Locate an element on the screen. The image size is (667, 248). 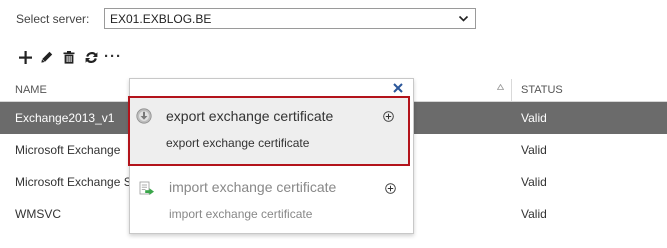
more-button: ··· is located at coordinates (113, 57).